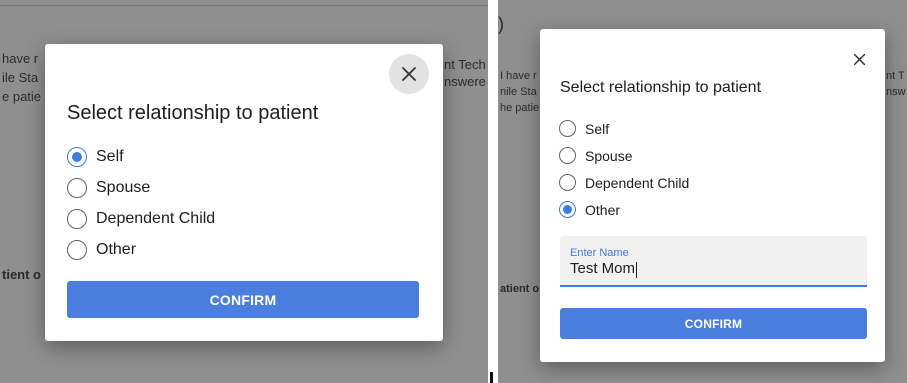  Describe the element at coordinates (20, 58) in the screenshot. I see `background-text: have r` at that location.